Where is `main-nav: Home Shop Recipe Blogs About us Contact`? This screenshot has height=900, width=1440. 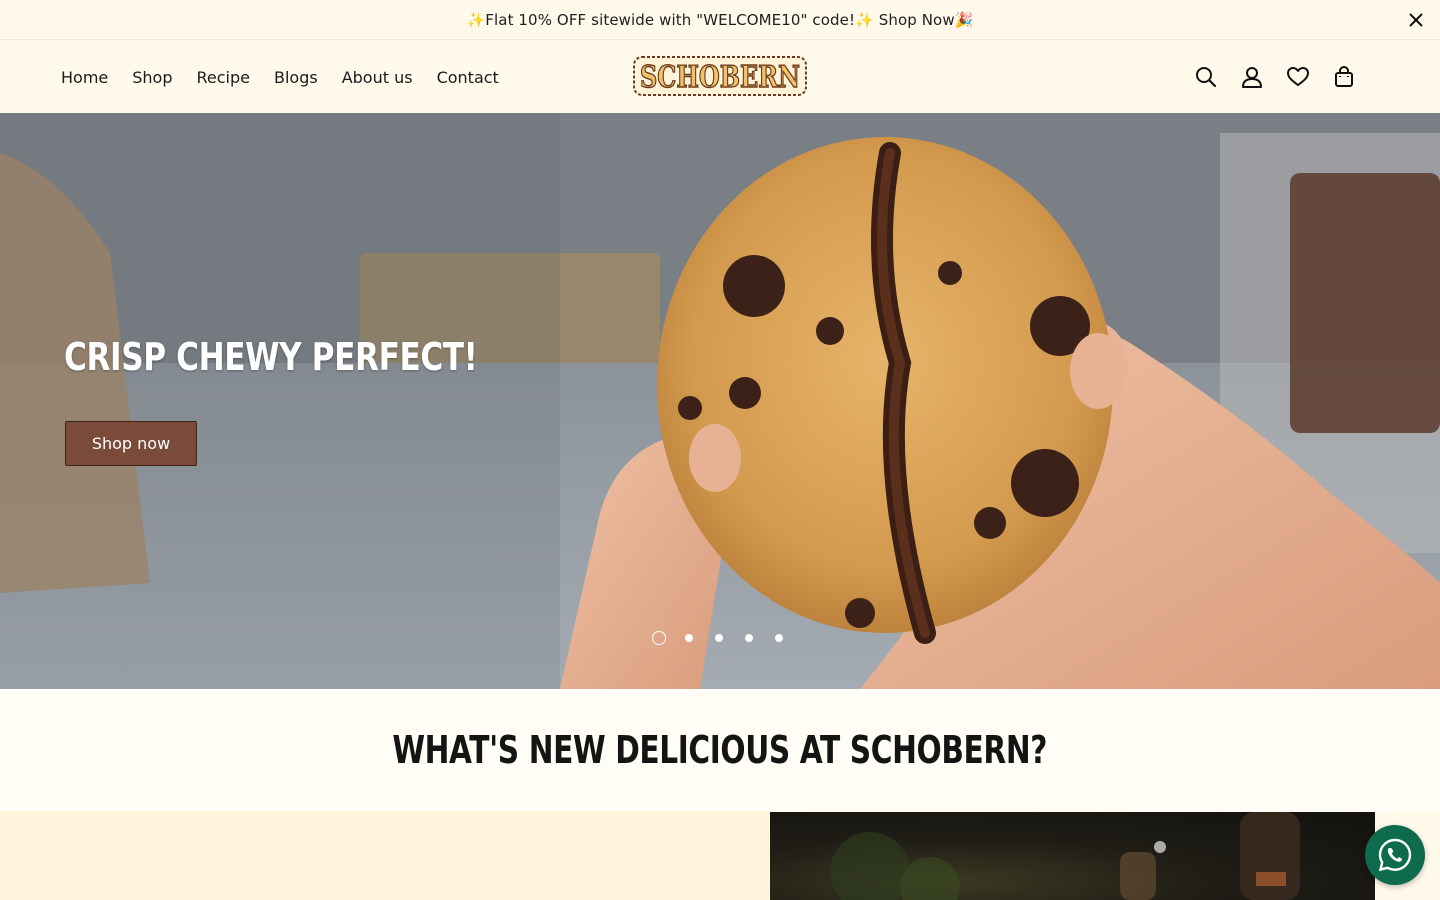
main-nav: Home Shop Recipe Blogs About us Contact is located at coordinates (292, 77).